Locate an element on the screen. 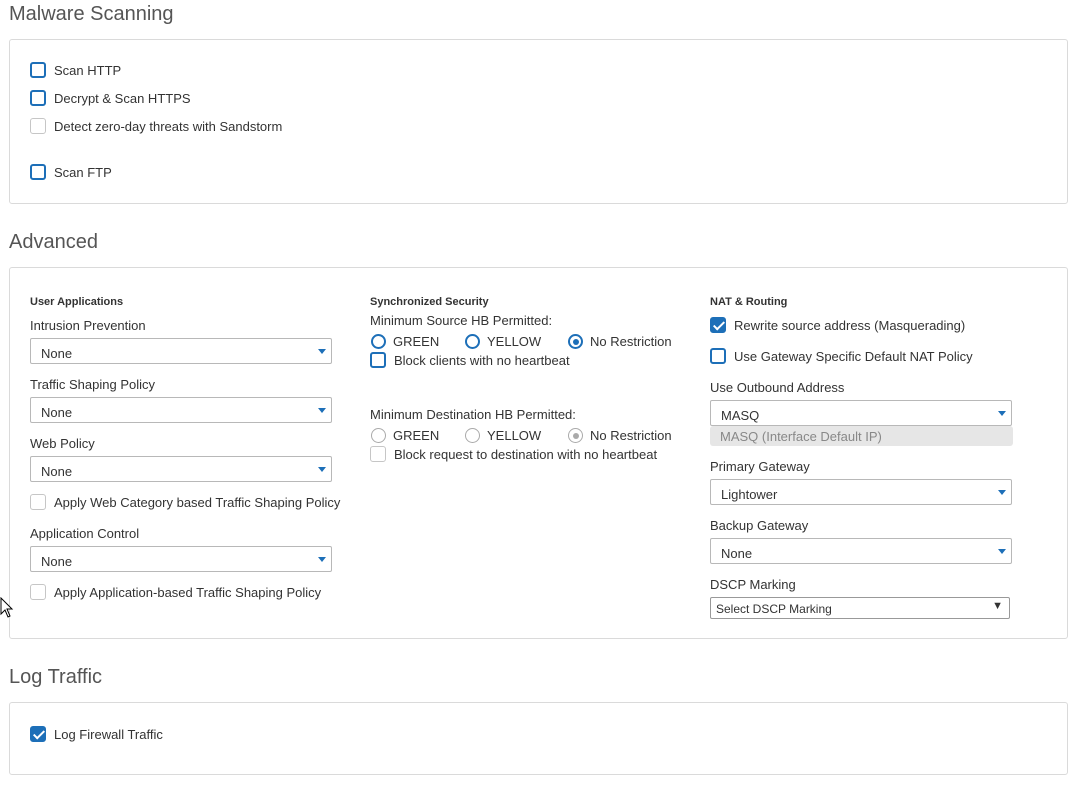  dscp-marking-label: DSCP Marking is located at coordinates (753, 584).